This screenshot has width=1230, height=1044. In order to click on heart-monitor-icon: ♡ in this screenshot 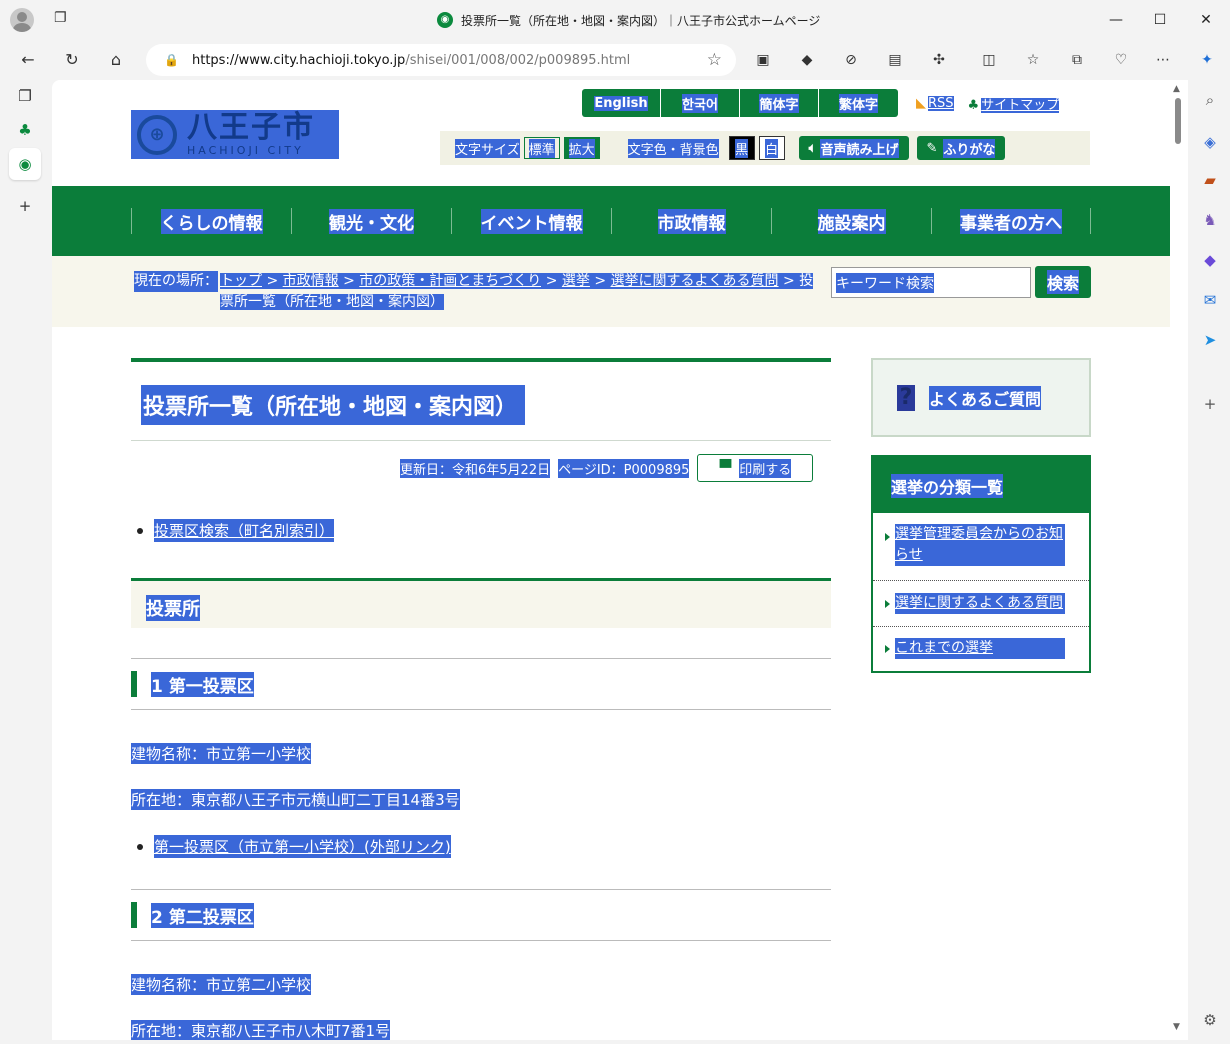, I will do `click(1121, 60)`.